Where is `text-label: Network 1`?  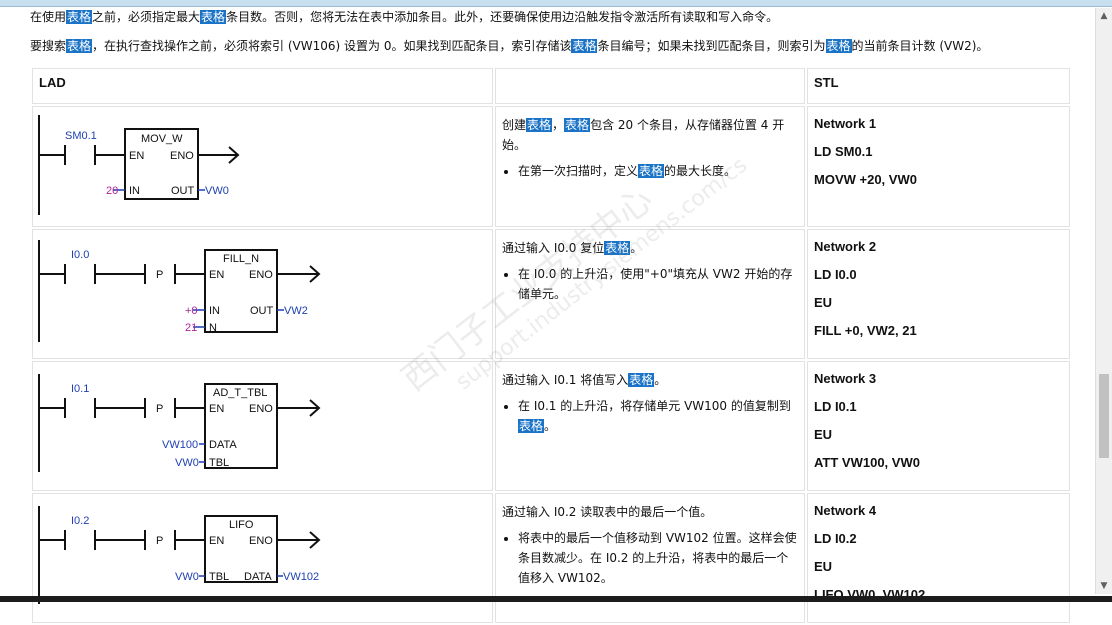 text-label: Network 1 is located at coordinates (845, 123).